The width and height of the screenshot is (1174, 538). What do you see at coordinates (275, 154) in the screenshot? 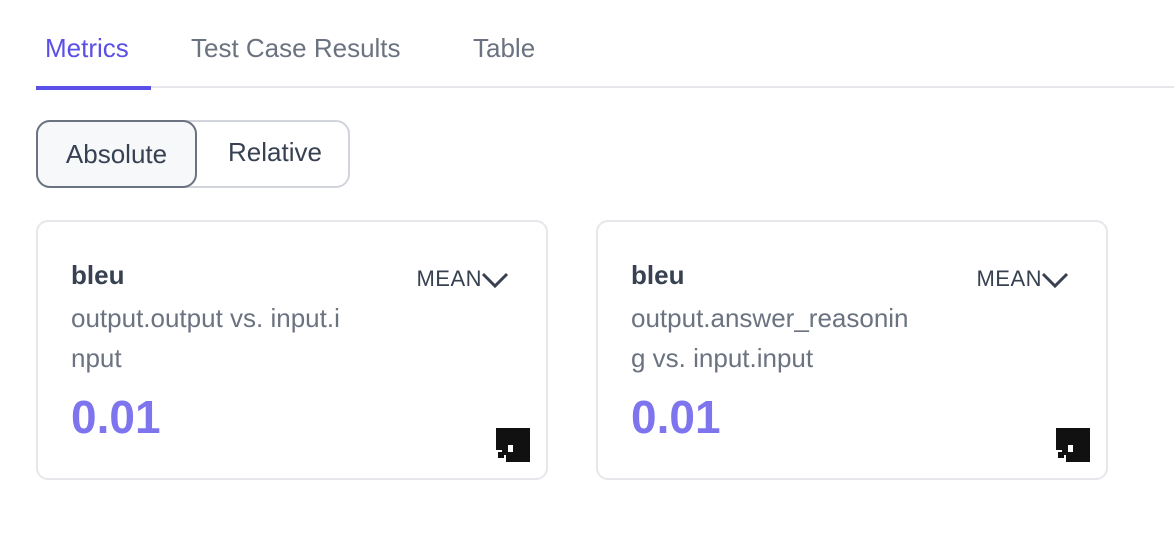
I see `relative-button: Relative` at bounding box center [275, 154].